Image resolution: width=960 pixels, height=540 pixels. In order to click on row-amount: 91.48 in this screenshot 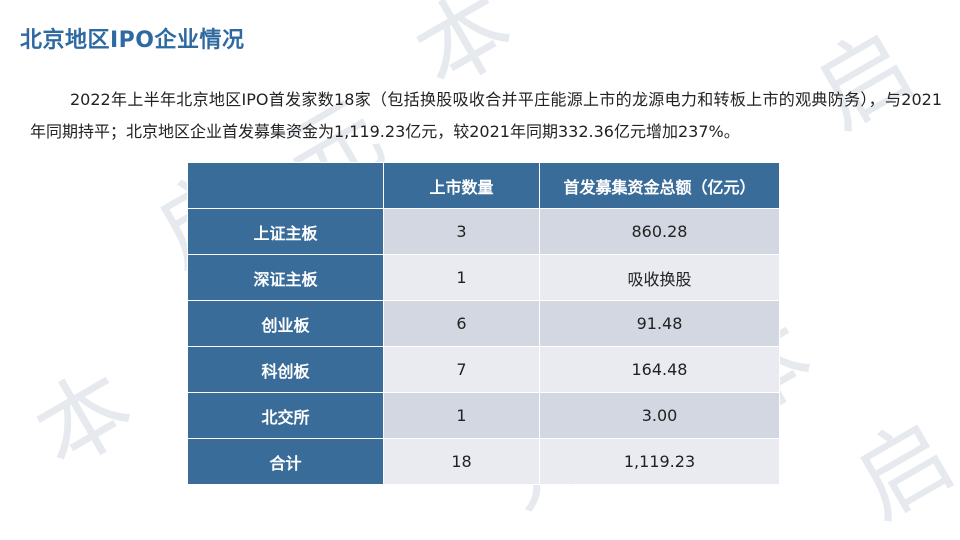, I will do `click(659, 323)`.